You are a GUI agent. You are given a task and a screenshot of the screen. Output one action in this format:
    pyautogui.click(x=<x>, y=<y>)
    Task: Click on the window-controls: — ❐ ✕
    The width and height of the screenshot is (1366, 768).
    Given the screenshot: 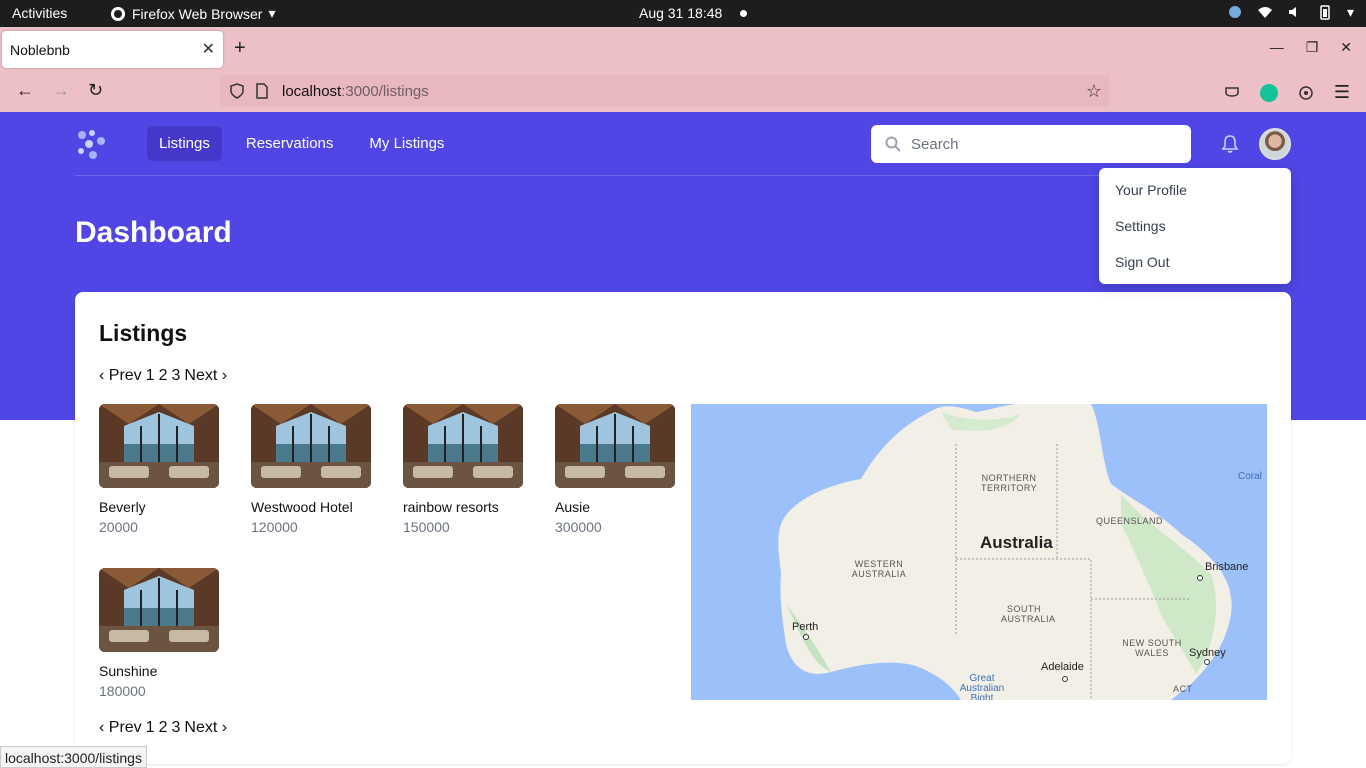 What is the action you would take?
    pyautogui.click(x=1311, y=47)
    